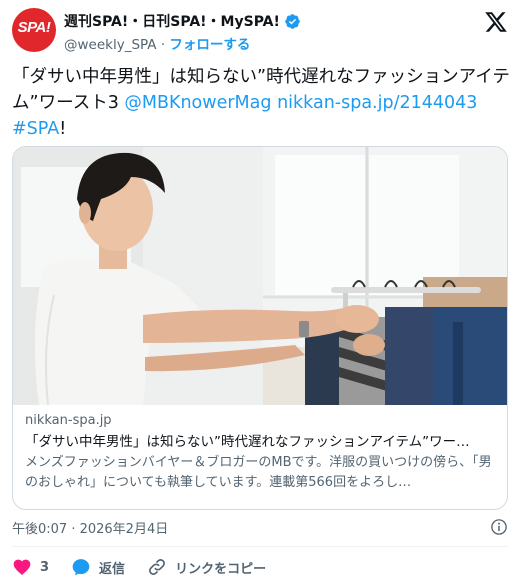  I want to click on name-row: 週刊SPA!・日刊SPA!・MySPA!, so click(182, 21).